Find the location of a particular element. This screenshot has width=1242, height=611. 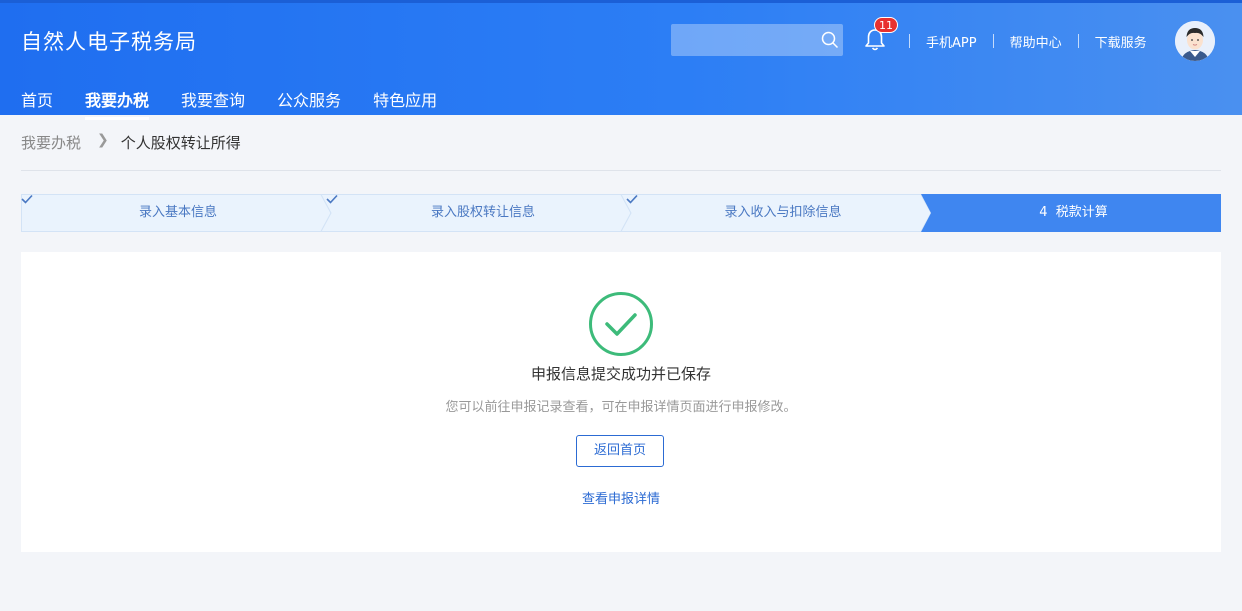

download-service-link: 下载服务 is located at coordinates (1121, 41).